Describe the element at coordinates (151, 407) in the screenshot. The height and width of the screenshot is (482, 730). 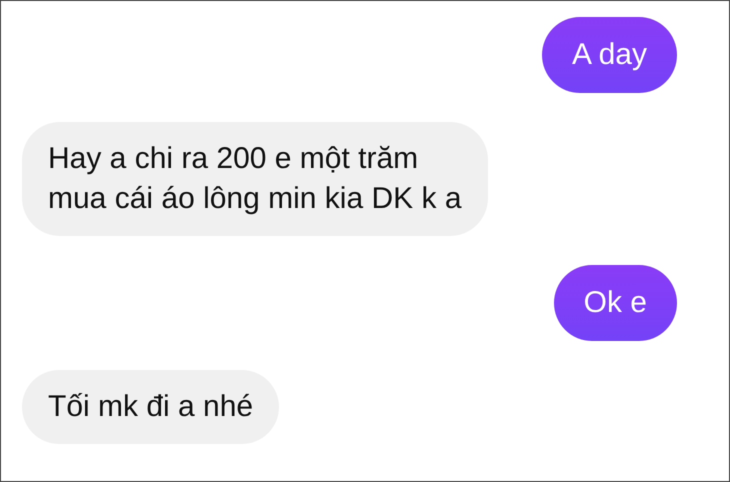
I see `received-message-bubble: Tối mk đi a nhé` at that location.